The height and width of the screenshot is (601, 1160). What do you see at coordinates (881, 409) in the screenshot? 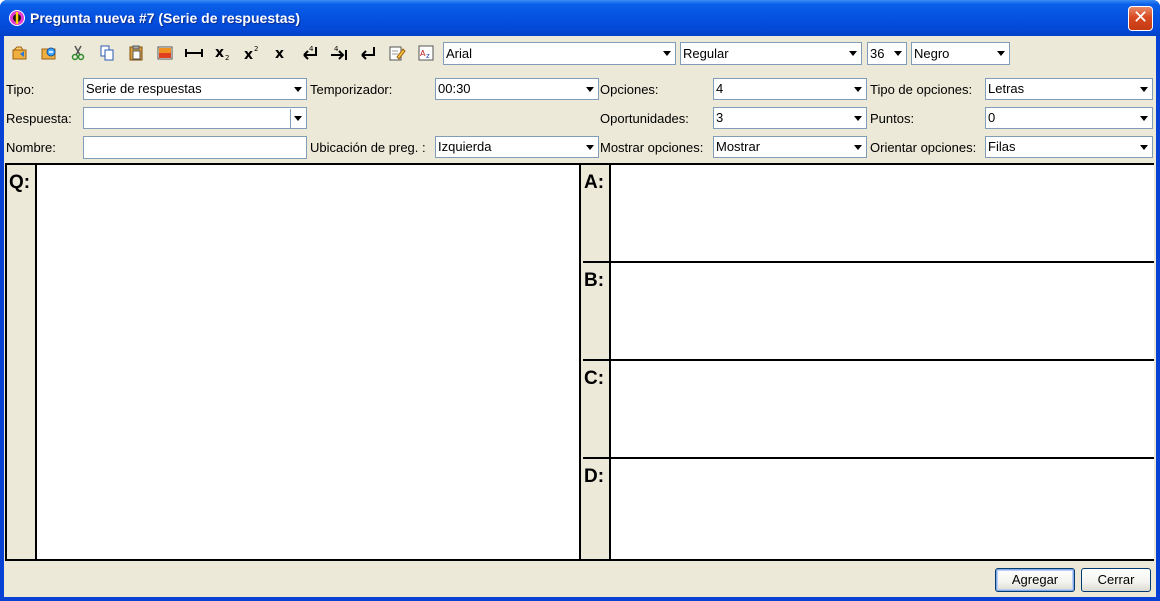
I see `option-c-editor` at bounding box center [881, 409].